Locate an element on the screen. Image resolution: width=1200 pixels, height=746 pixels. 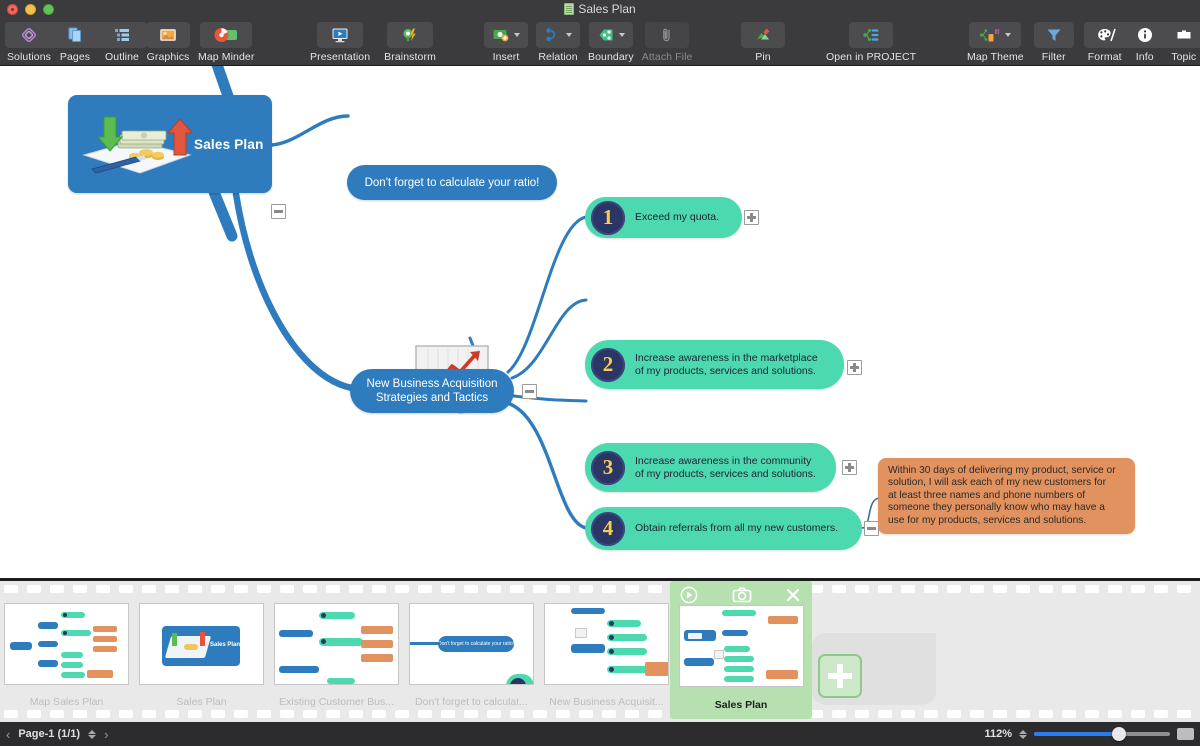
thumbnail-item-1: Sales Plan Sales Plan is located at coordinates (201, 654).